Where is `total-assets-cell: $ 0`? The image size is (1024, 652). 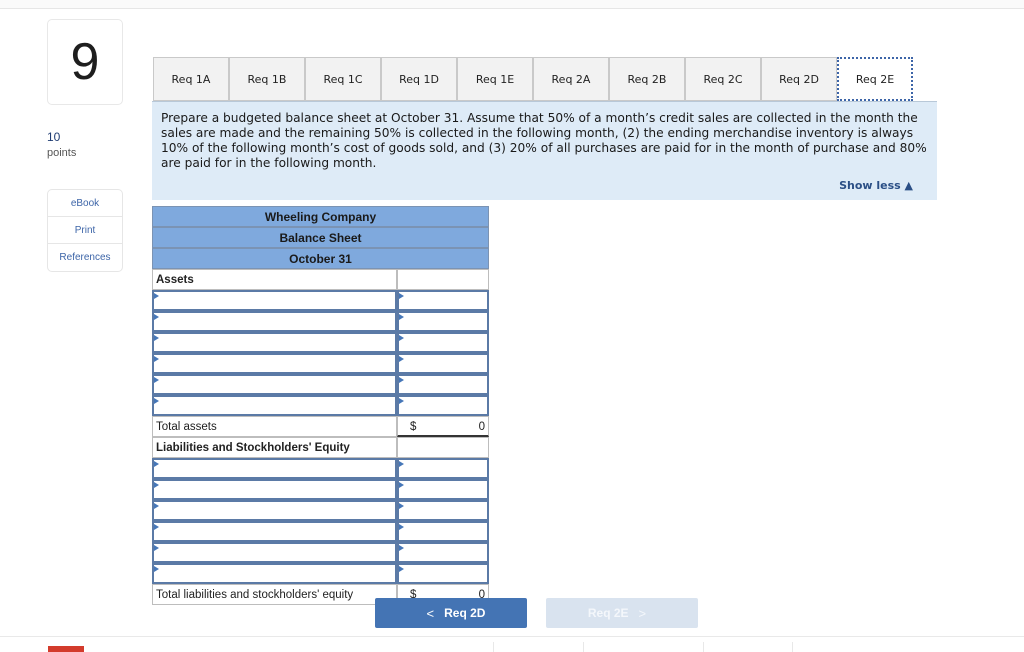
total-assets-cell: $ 0 is located at coordinates (443, 426).